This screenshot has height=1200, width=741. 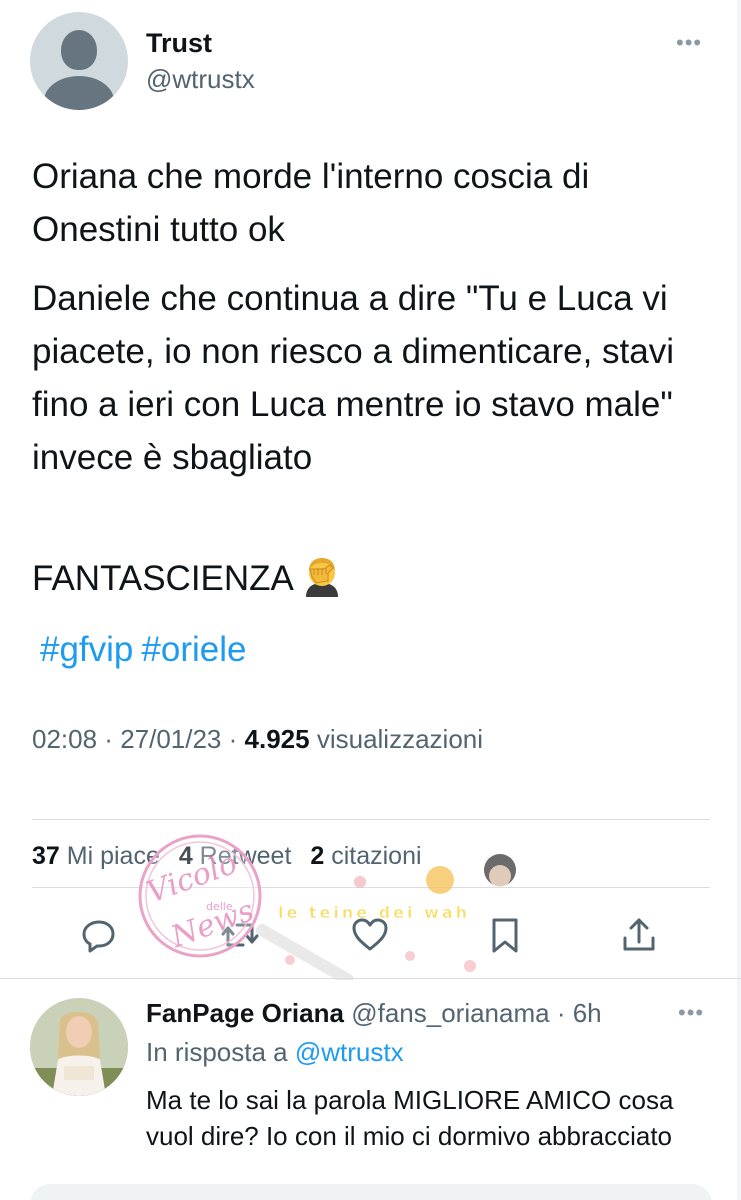 What do you see at coordinates (79, 93) in the screenshot?
I see `avatar-body-shape` at bounding box center [79, 93].